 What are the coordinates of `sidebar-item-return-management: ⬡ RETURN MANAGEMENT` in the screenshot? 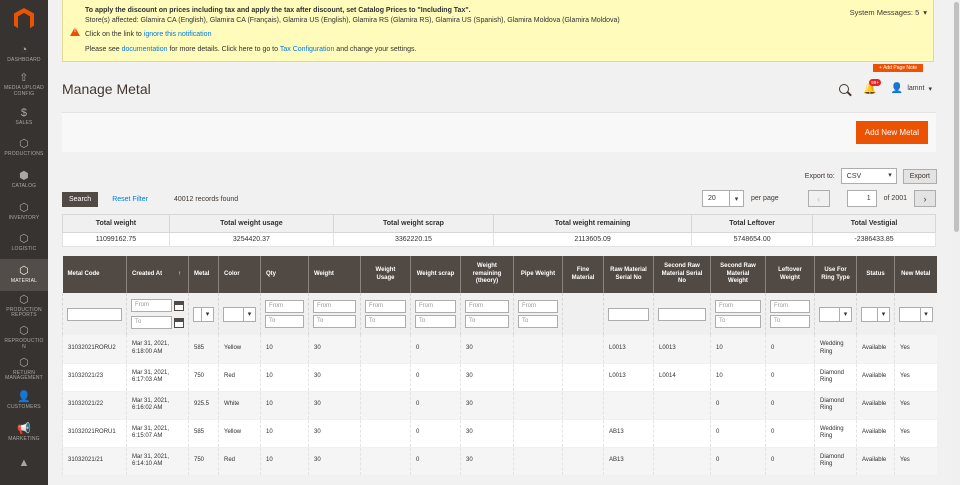 It's located at (24, 370).